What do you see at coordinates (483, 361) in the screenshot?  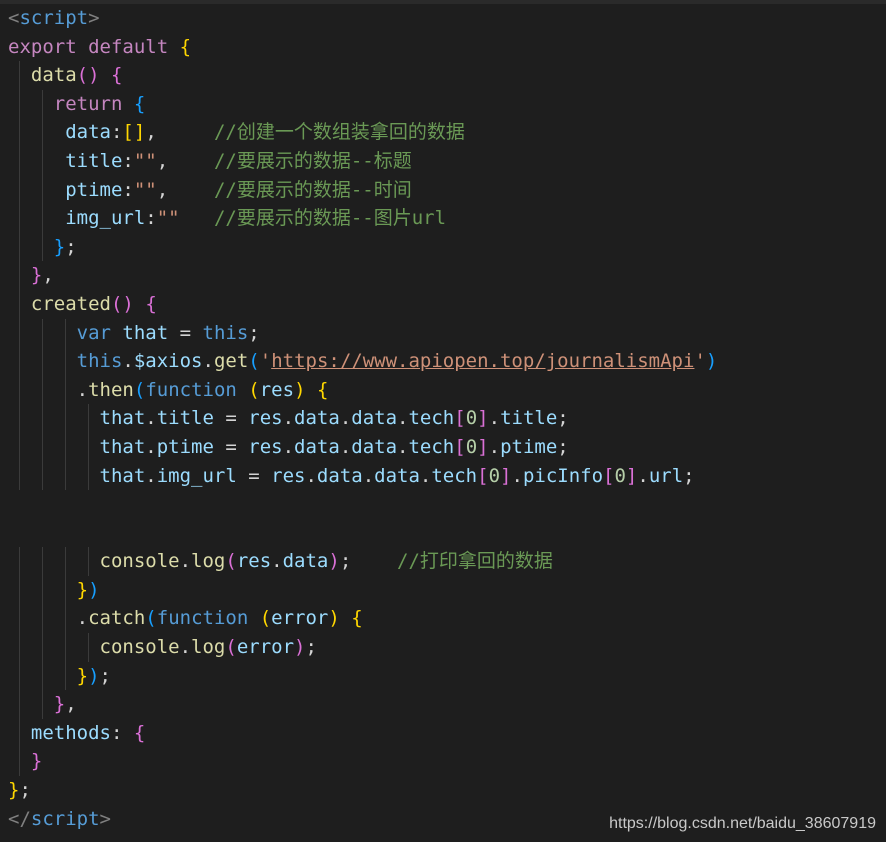 I see `code-token: https://www.apiopen.top/journalismApi` at bounding box center [483, 361].